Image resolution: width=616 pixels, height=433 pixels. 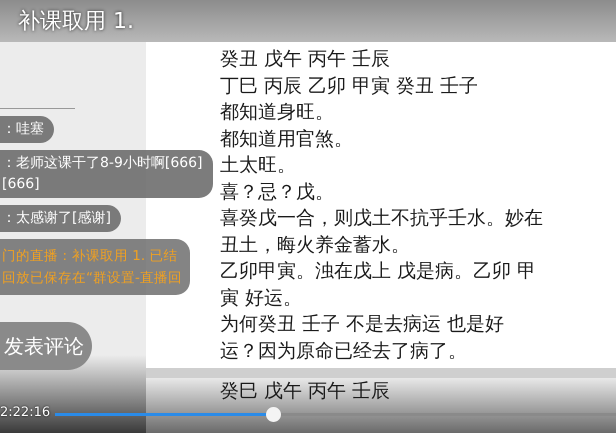 I want to click on comment-button: 发表评论, so click(x=46, y=346).